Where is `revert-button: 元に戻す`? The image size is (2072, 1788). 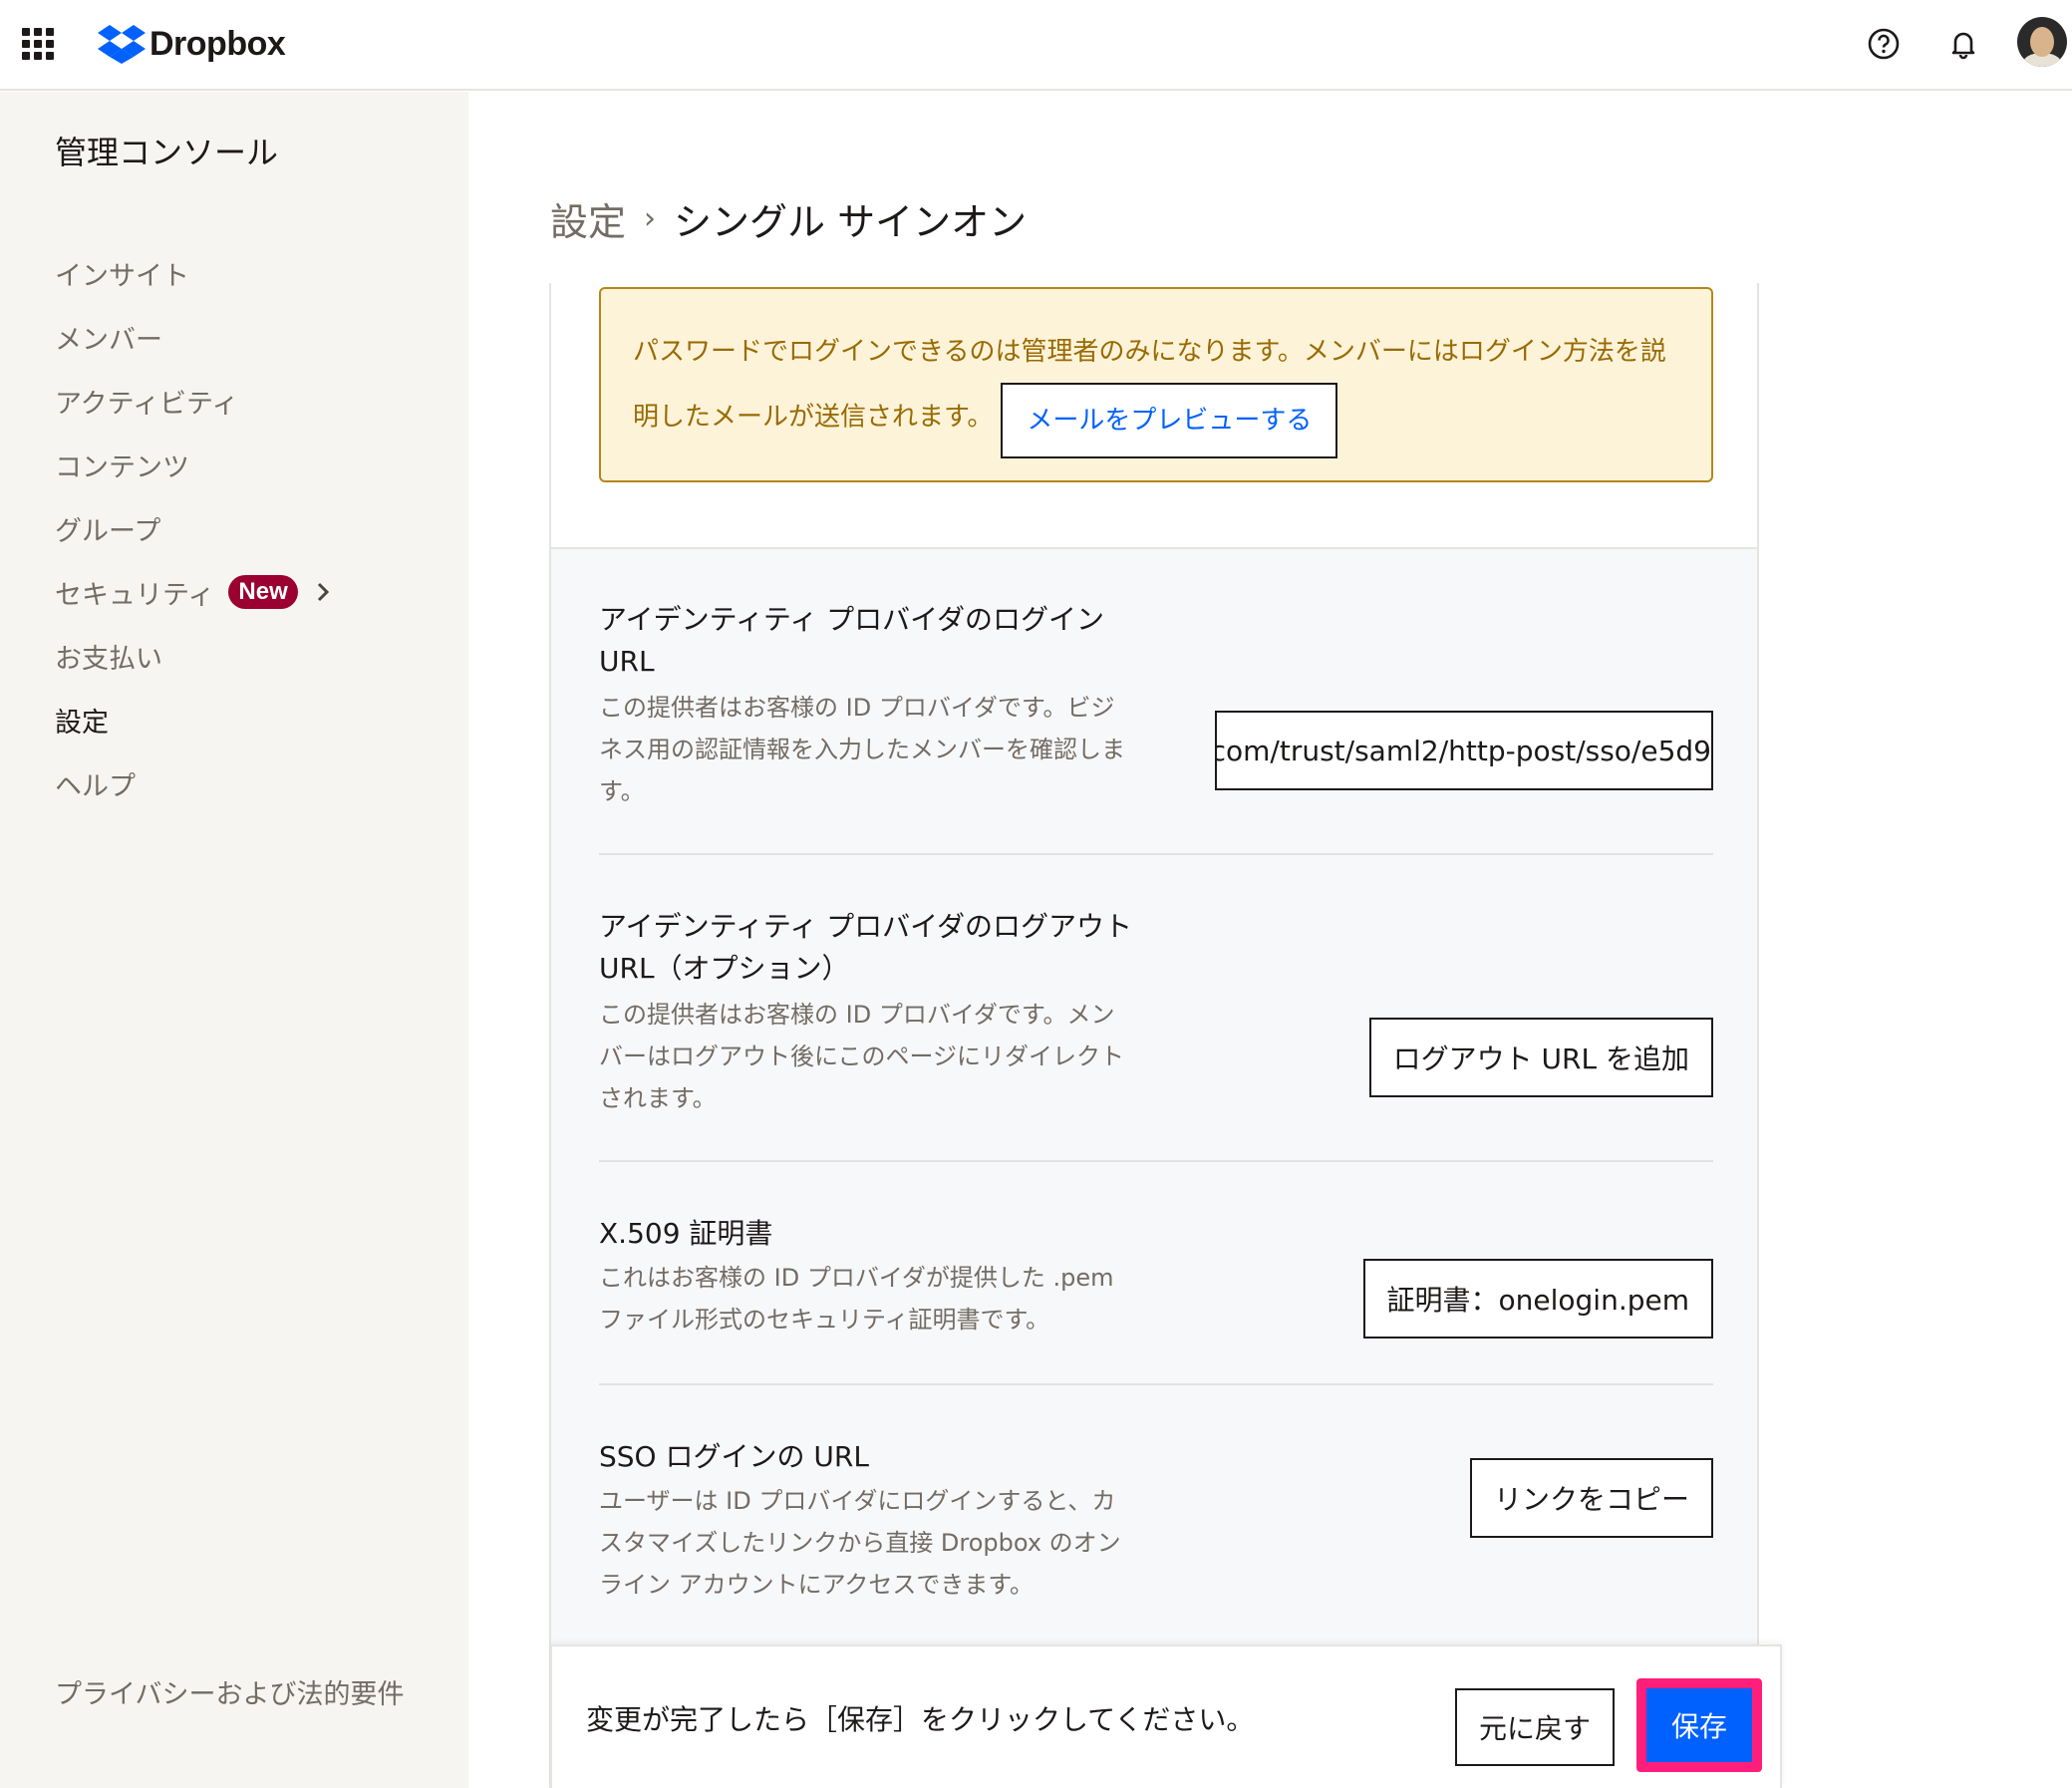 revert-button: 元に戻す is located at coordinates (1535, 1727).